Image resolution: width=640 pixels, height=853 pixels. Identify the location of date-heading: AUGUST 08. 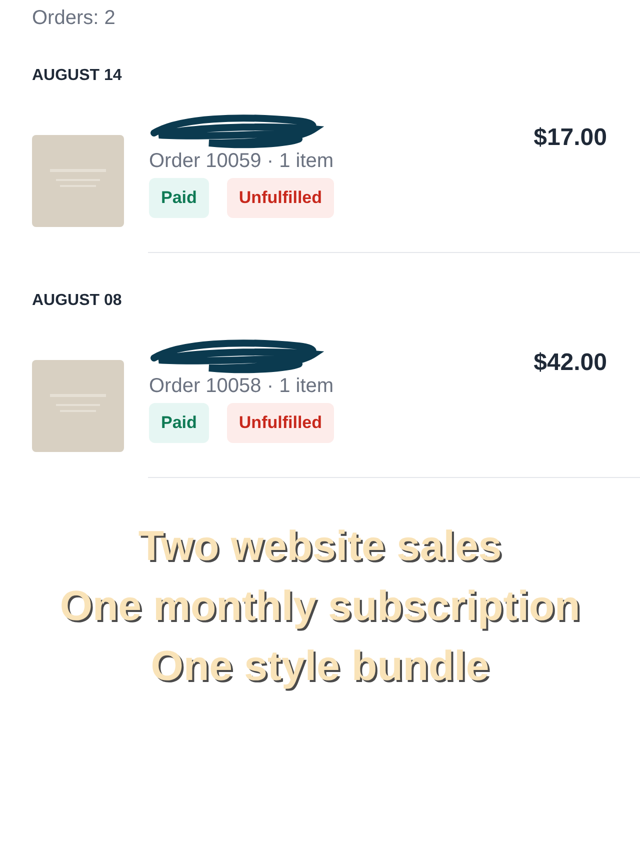
(77, 301).